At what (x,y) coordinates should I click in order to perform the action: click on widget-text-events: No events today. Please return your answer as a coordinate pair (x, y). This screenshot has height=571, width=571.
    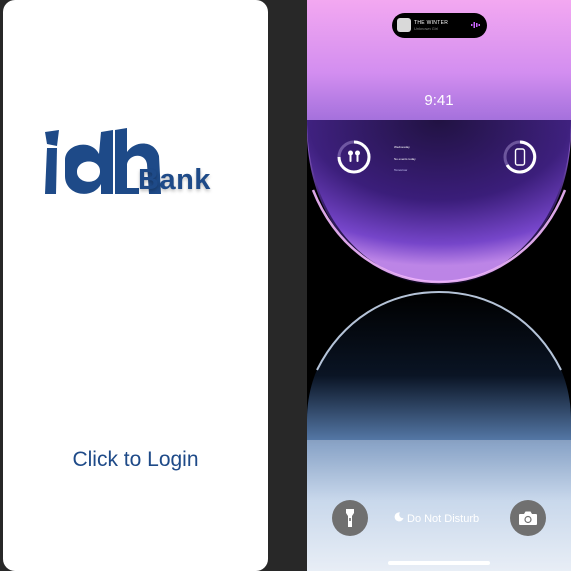
    Looking at the image, I should click on (405, 159).